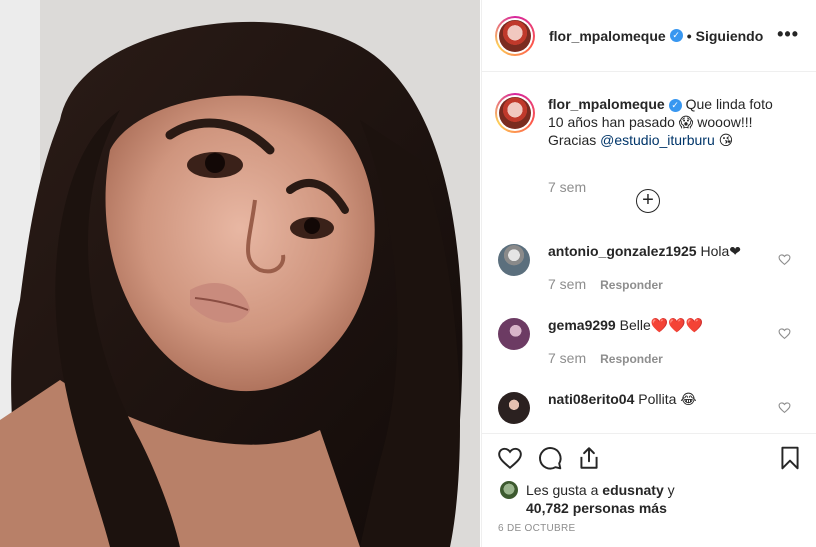 Image resolution: width=816 pixels, height=547 pixels. I want to click on comment-text: nati08erito04 Pollita 😂, so click(663, 399).